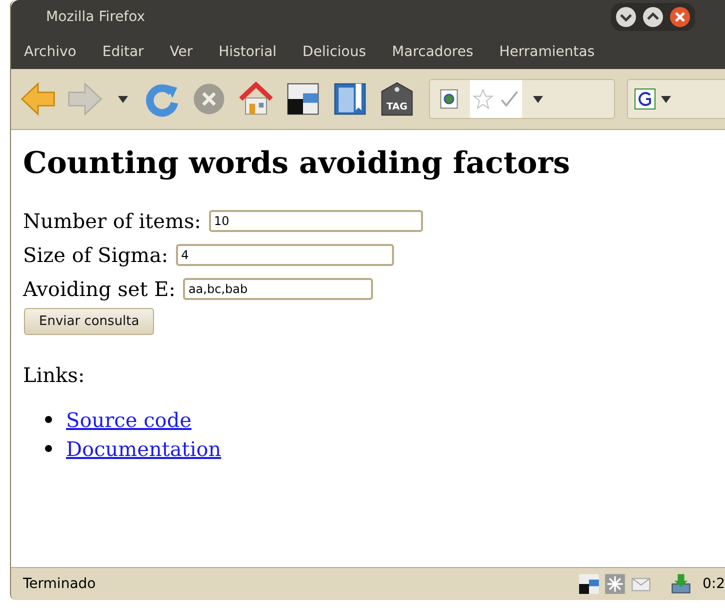 Image resolution: width=725 pixels, height=608 pixels. I want to click on menu-item: Delicious, so click(335, 52).